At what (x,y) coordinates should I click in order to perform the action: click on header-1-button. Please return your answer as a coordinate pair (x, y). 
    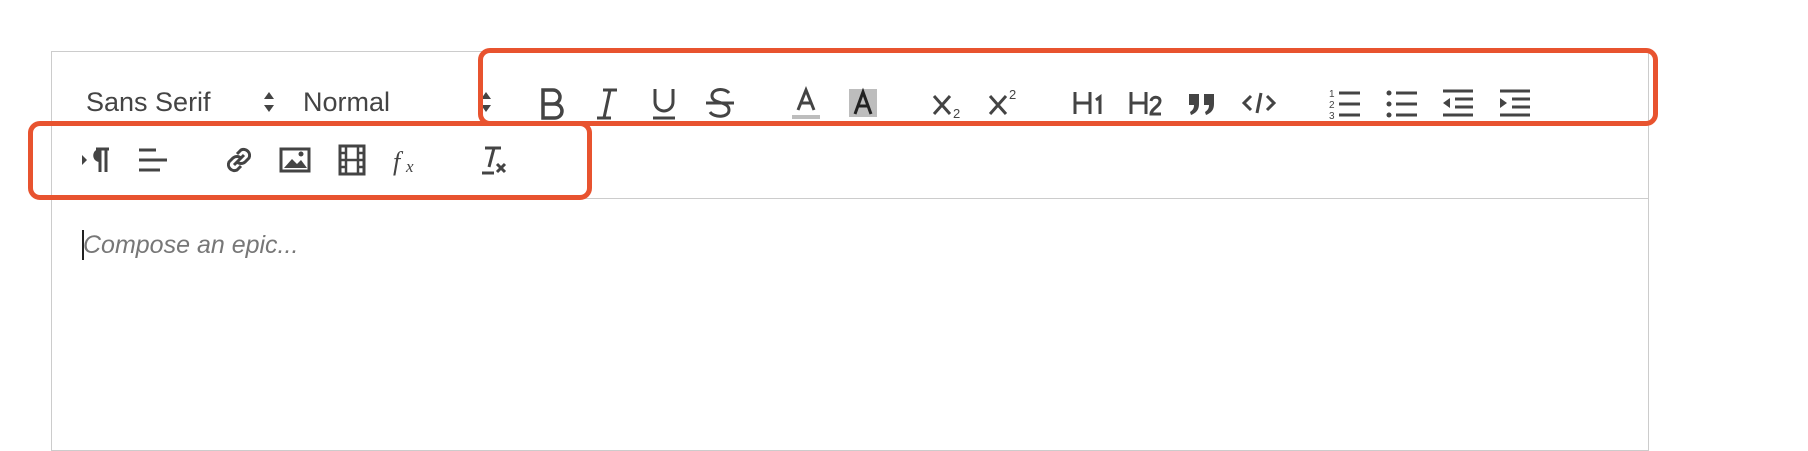
    Looking at the image, I should click on (1089, 103).